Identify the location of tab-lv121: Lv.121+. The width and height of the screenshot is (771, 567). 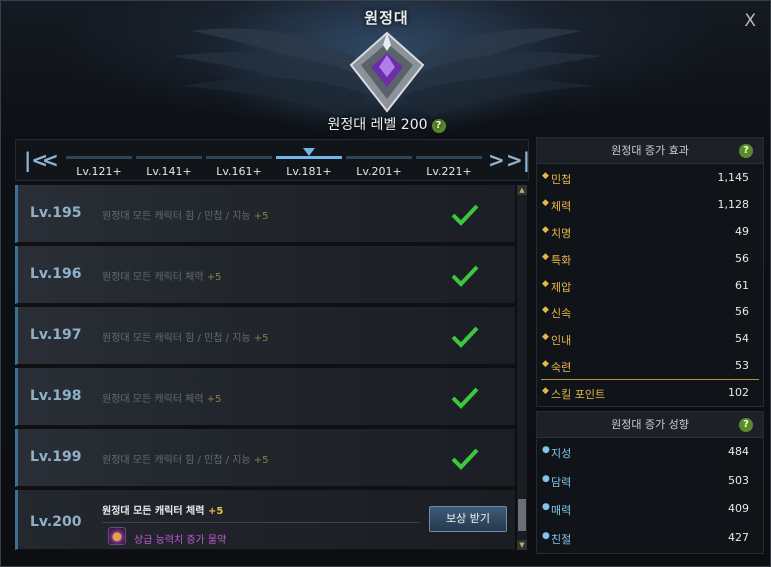
(99, 167).